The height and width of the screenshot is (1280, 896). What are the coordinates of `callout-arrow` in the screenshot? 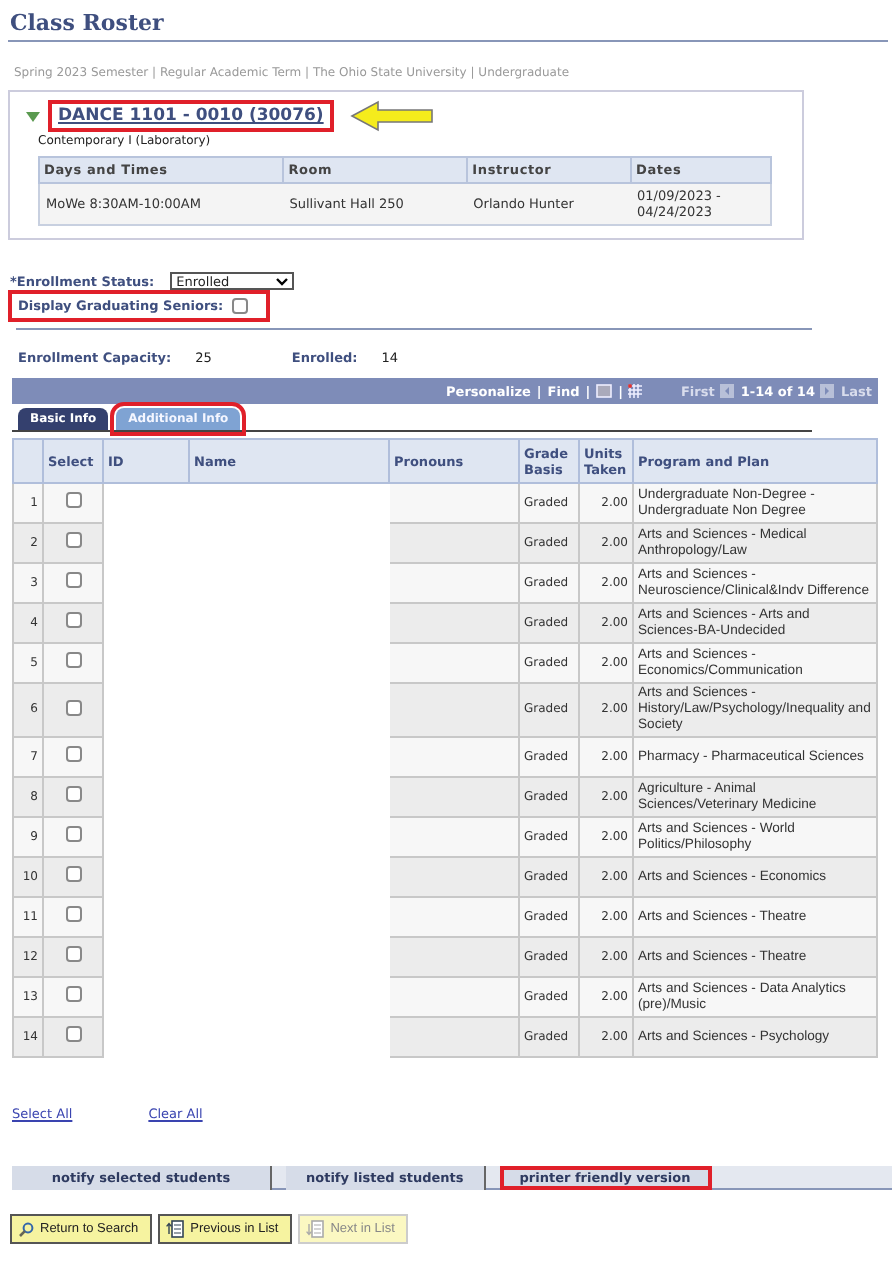 It's located at (391, 116).